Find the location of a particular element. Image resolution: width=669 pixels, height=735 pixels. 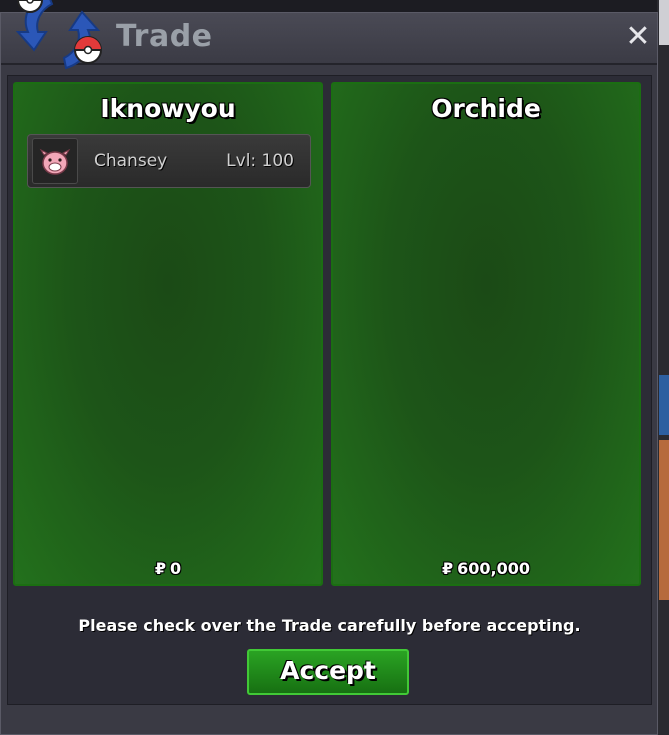

player-name-right: Orchide is located at coordinates (486, 108).